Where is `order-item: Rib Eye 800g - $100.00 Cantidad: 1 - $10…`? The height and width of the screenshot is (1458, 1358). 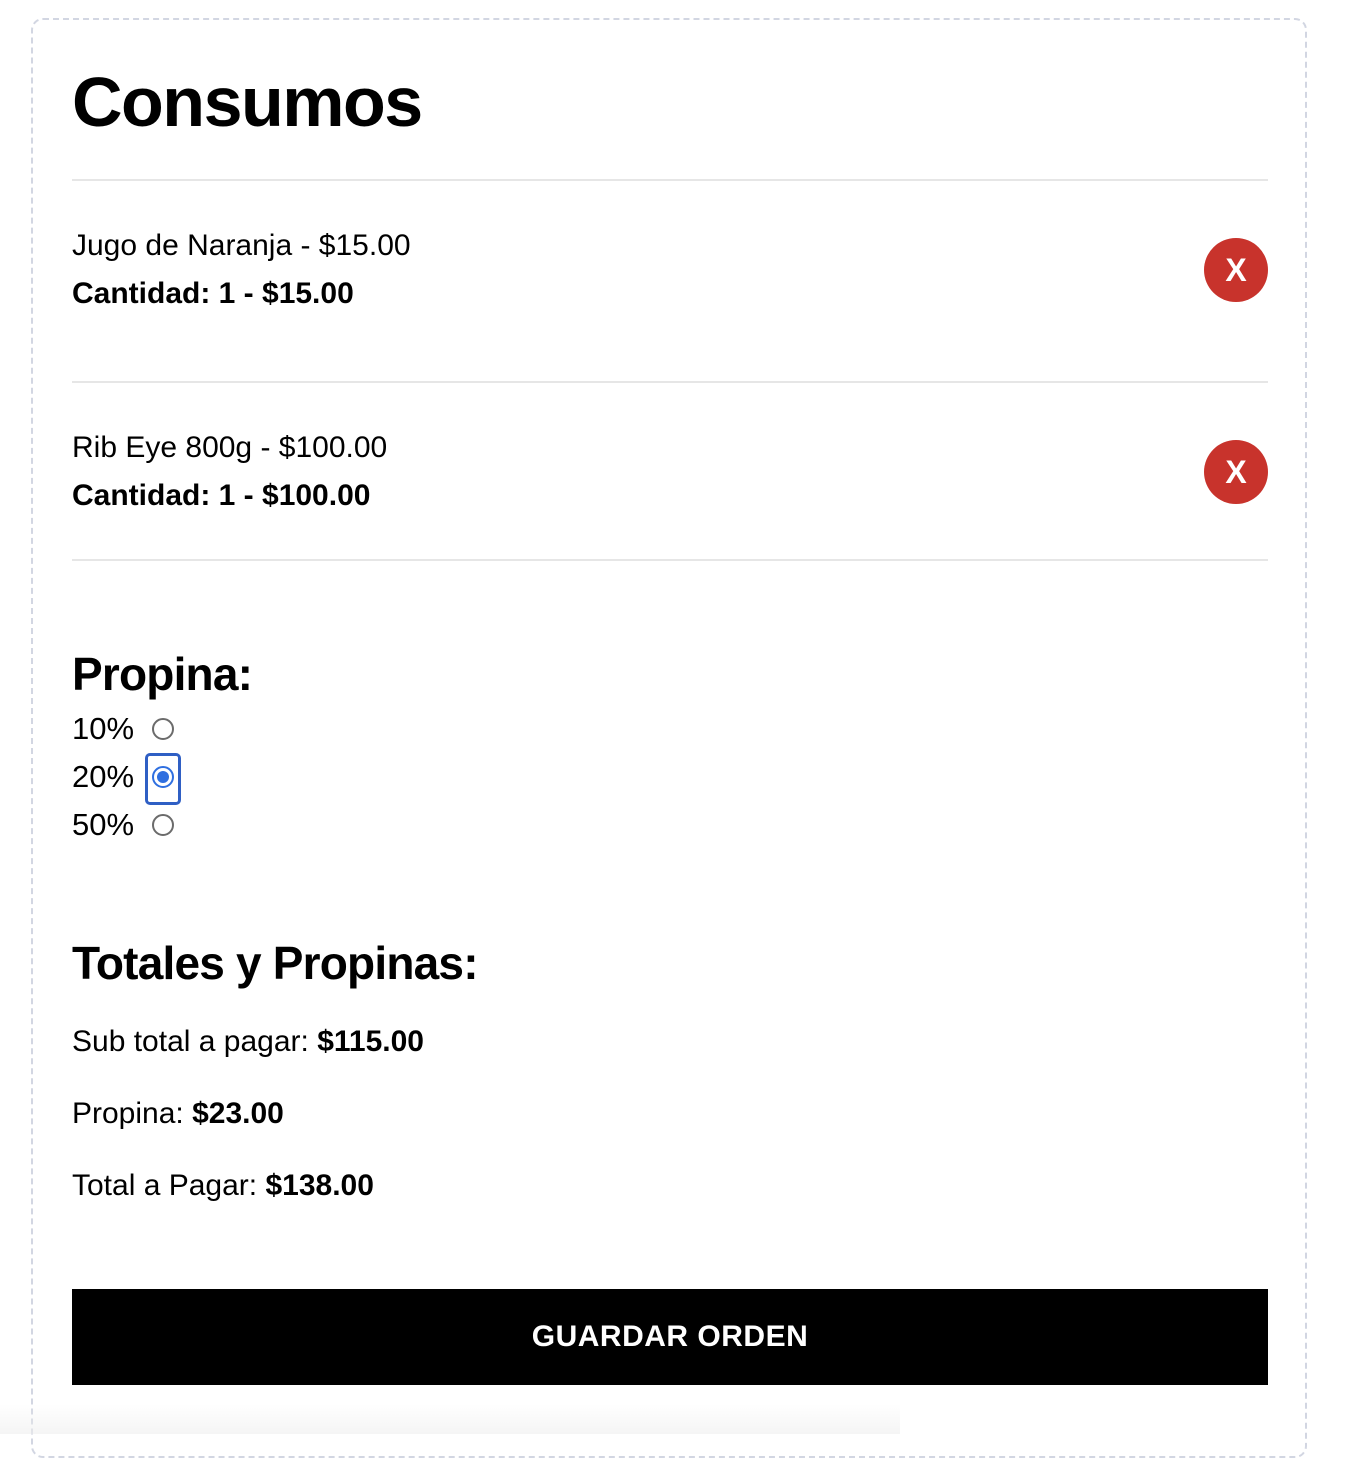 order-item: Rib Eye 800g - $100.00 Cantidad: 1 - $10… is located at coordinates (670, 478).